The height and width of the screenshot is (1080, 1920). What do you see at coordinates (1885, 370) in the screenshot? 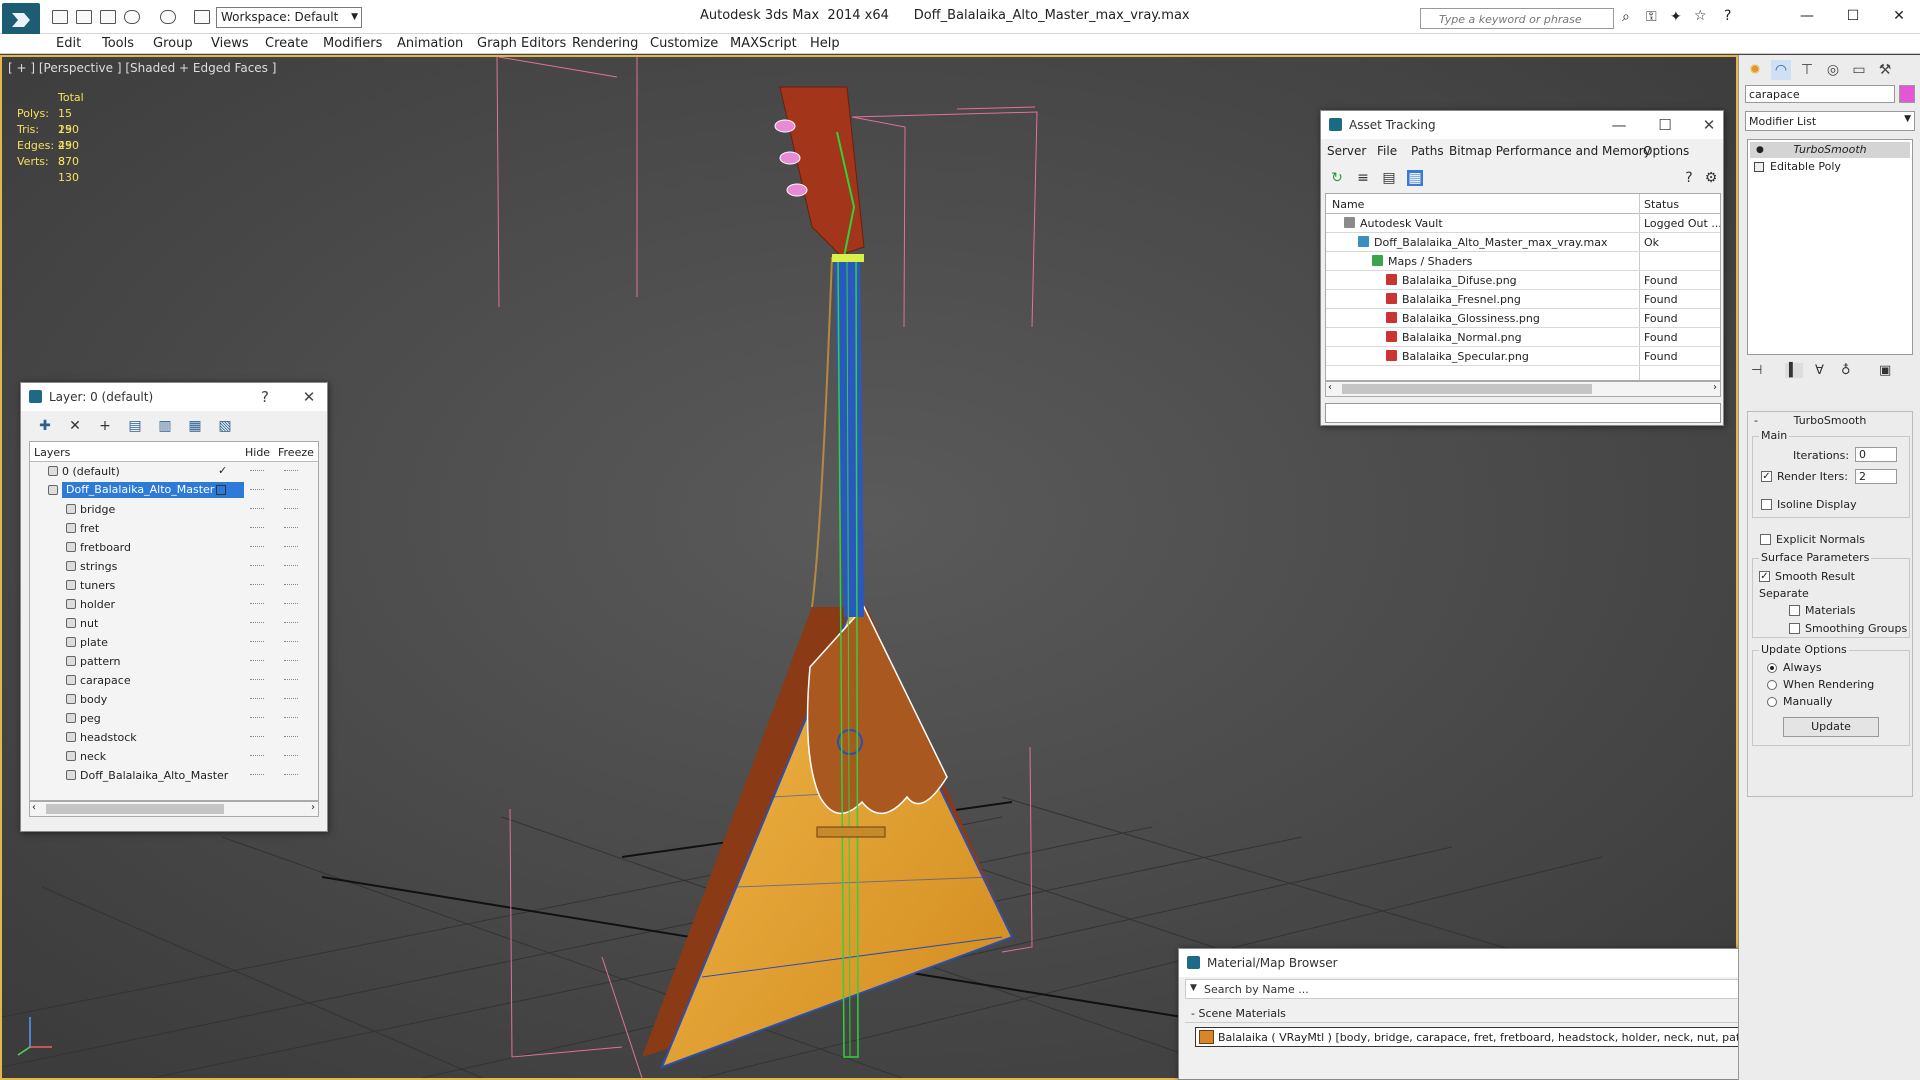
I see `configure-modifier-sets-icon: ▣` at bounding box center [1885, 370].